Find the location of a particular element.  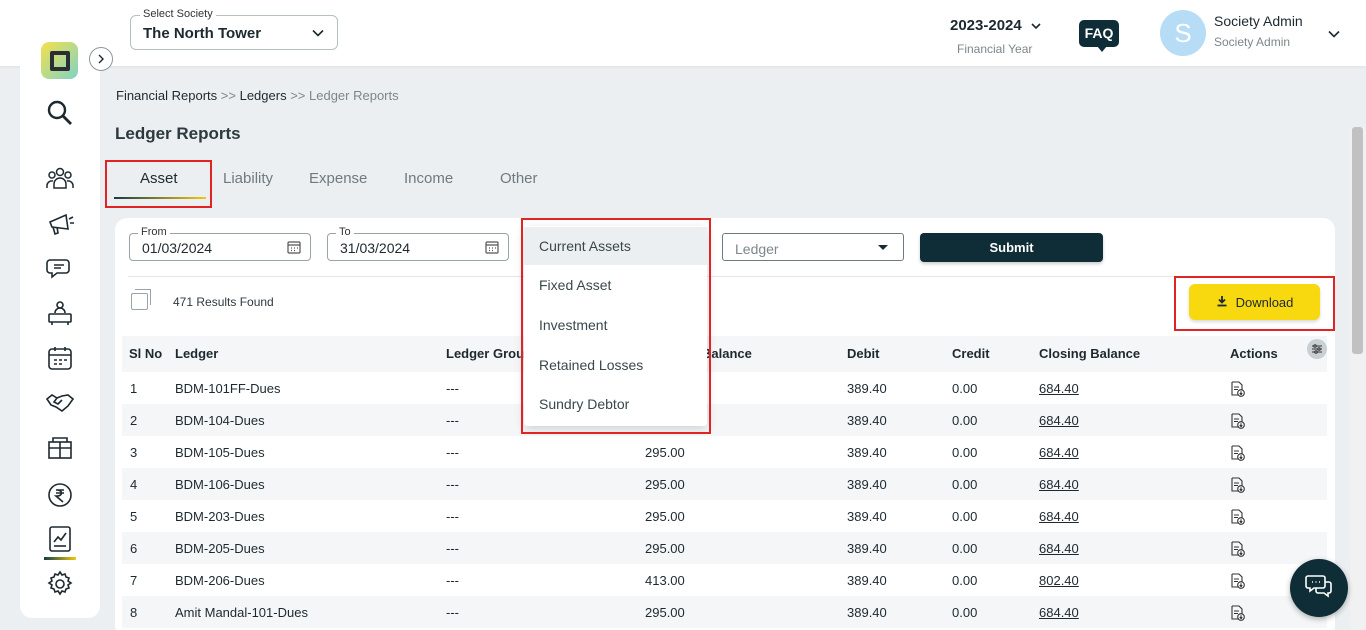

sidebar-toggle-button is located at coordinates (101, 59).